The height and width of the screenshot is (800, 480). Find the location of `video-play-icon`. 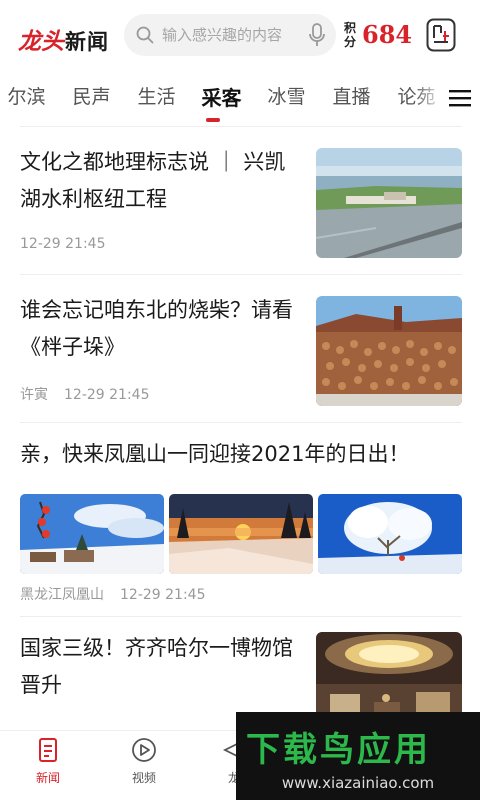

video-play-icon is located at coordinates (144, 750).